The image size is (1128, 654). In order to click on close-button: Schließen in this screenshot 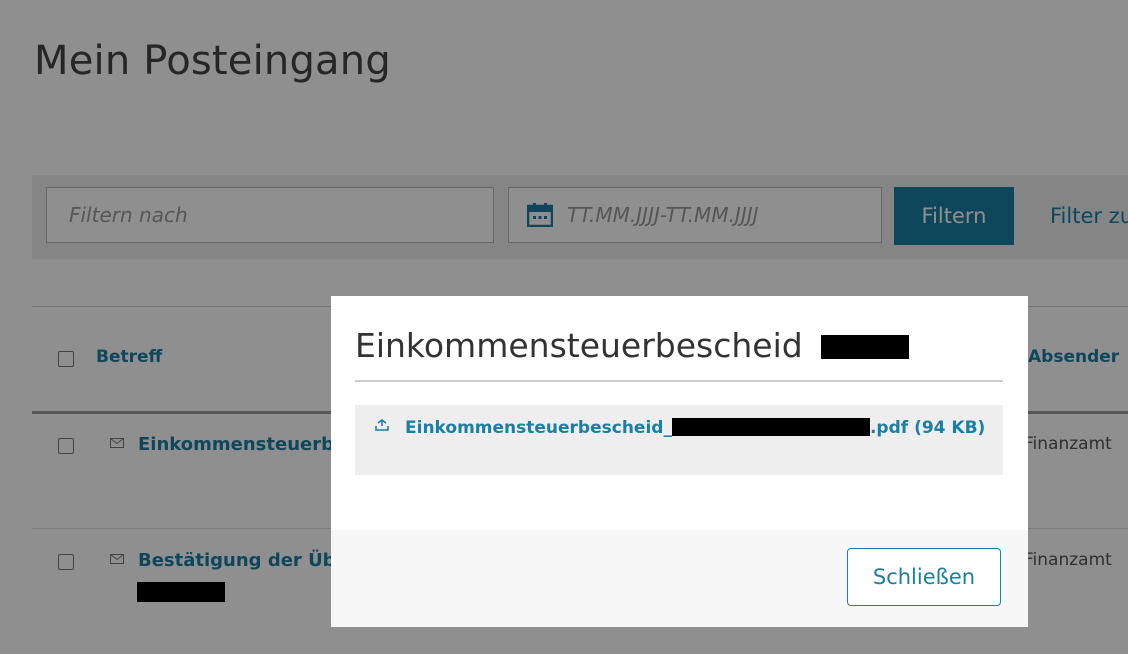, I will do `click(924, 577)`.